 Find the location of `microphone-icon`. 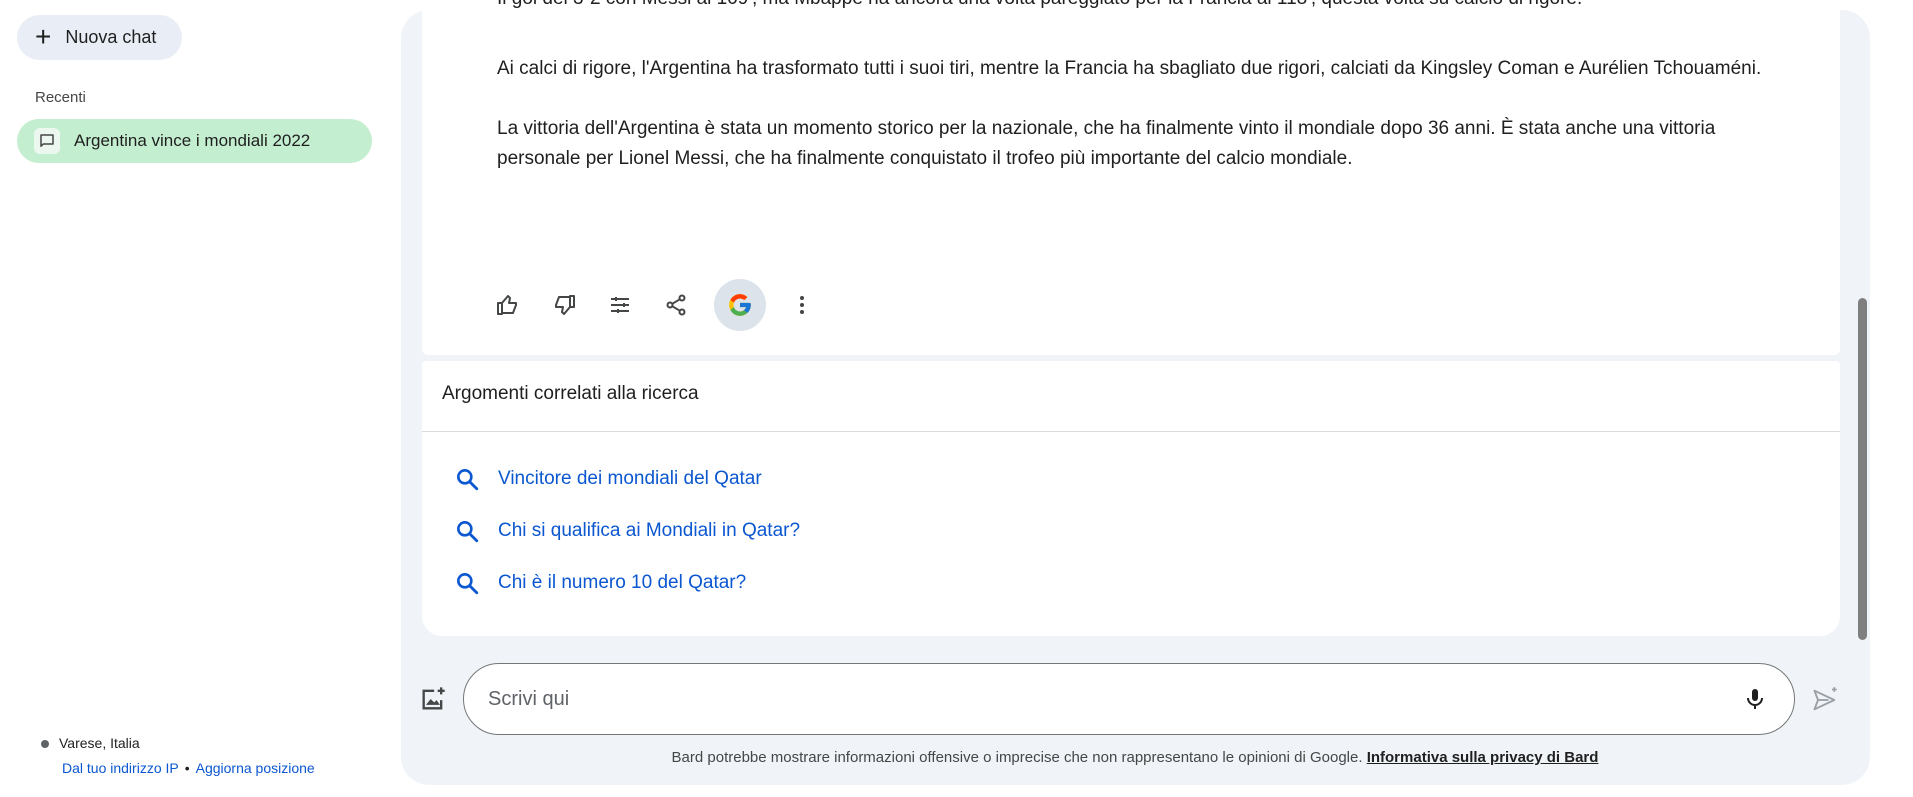

microphone-icon is located at coordinates (1755, 699).